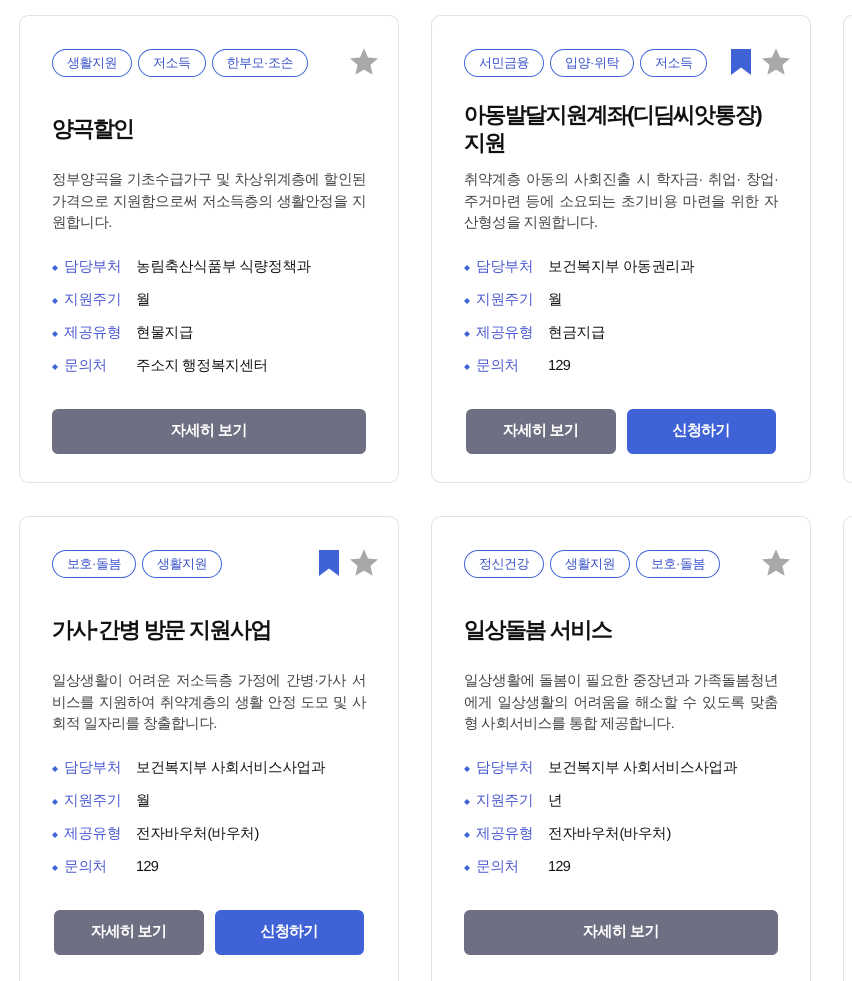 The image size is (852, 981). What do you see at coordinates (209, 202) in the screenshot?
I see `card-description: 정부양곡을 기초수급가구 및 차상위계층에 할인된 가격으로 지원함으로써 저소득층의 생활안정을 지원합니다.` at bounding box center [209, 202].